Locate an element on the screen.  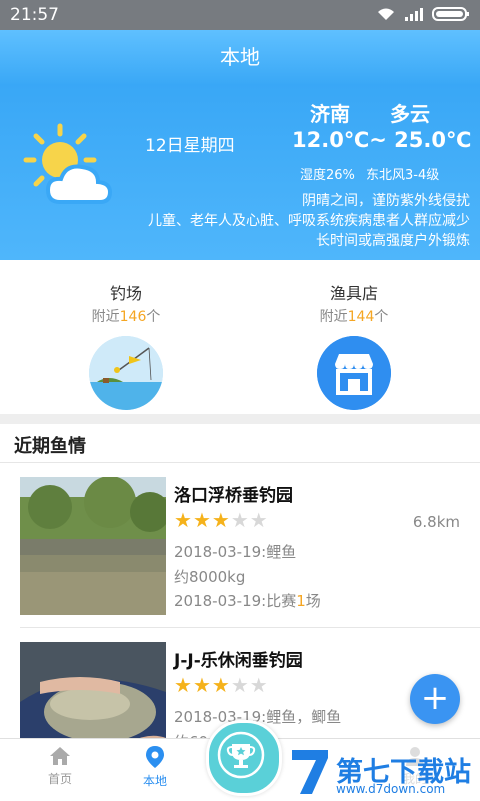
battery-icon is located at coordinates (450, 14).